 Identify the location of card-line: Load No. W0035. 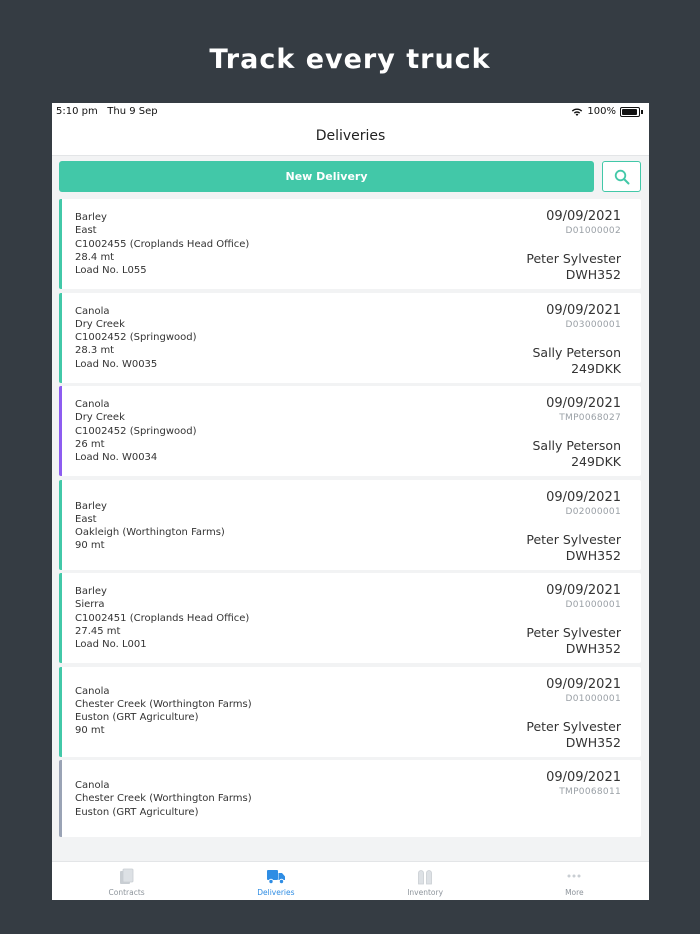
(116, 364).